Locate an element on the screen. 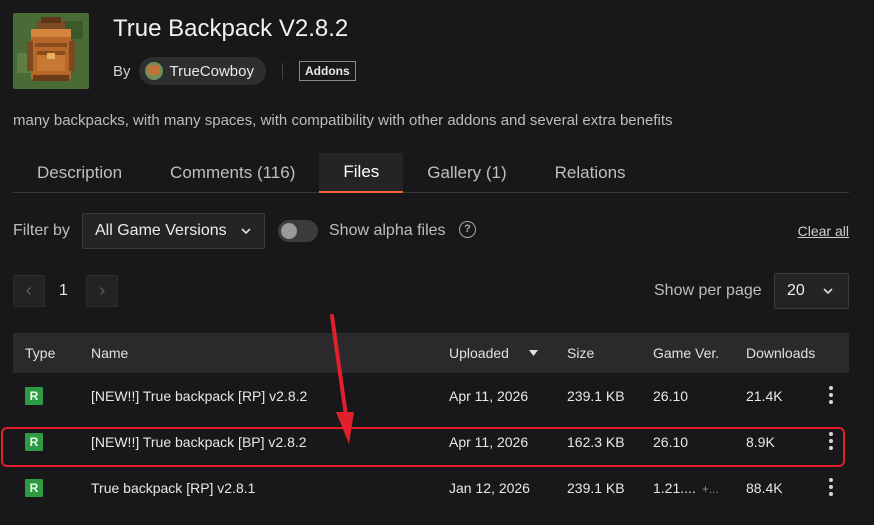 The image size is (874, 525). chevron-left-icon is located at coordinates (28, 291).